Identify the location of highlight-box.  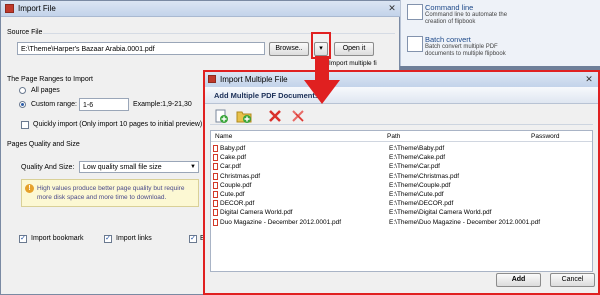
(321, 45).